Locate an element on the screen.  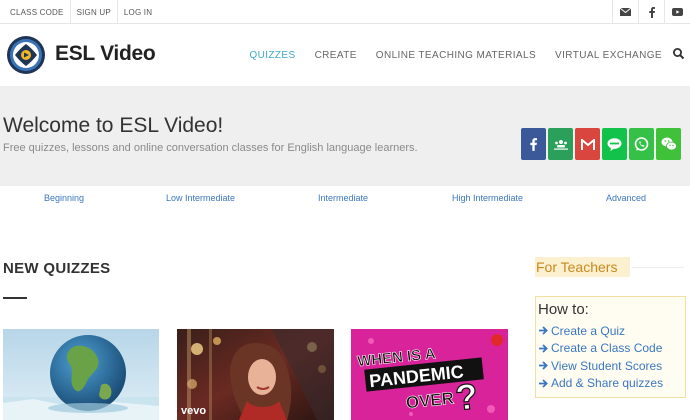
top-bar: CLASS CODE SIGN UP LOG IN is located at coordinates (345, 12).